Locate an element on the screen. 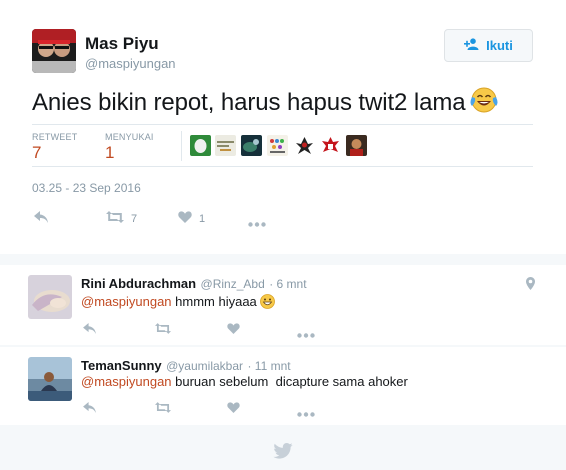 The width and height of the screenshot is (566, 470). stats-bottom-divider is located at coordinates (282, 166).